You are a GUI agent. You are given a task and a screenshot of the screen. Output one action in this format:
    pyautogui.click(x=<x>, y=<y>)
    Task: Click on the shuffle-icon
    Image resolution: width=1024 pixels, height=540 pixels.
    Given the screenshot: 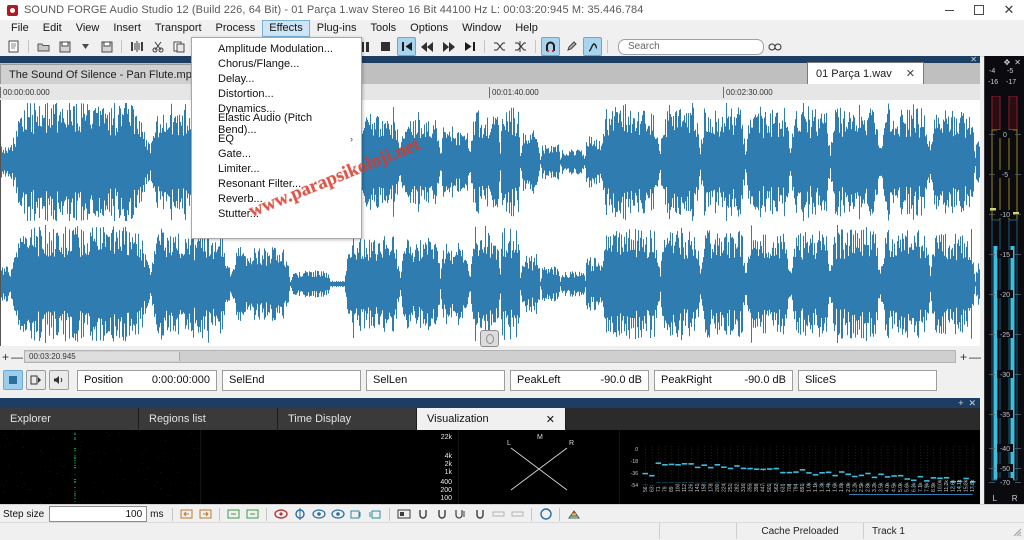 What is the action you would take?
    pyautogui.click(x=499, y=46)
    